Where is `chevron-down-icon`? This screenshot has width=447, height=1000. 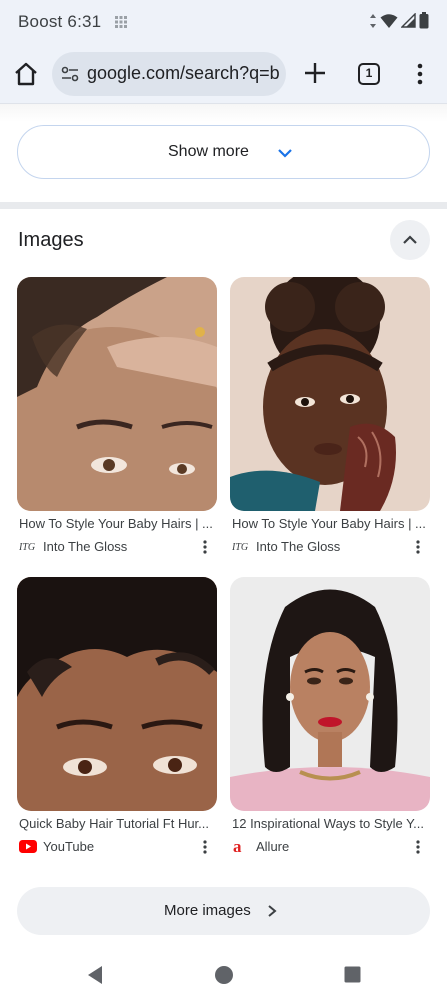 chevron-down-icon is located at coordinates (285, 153).